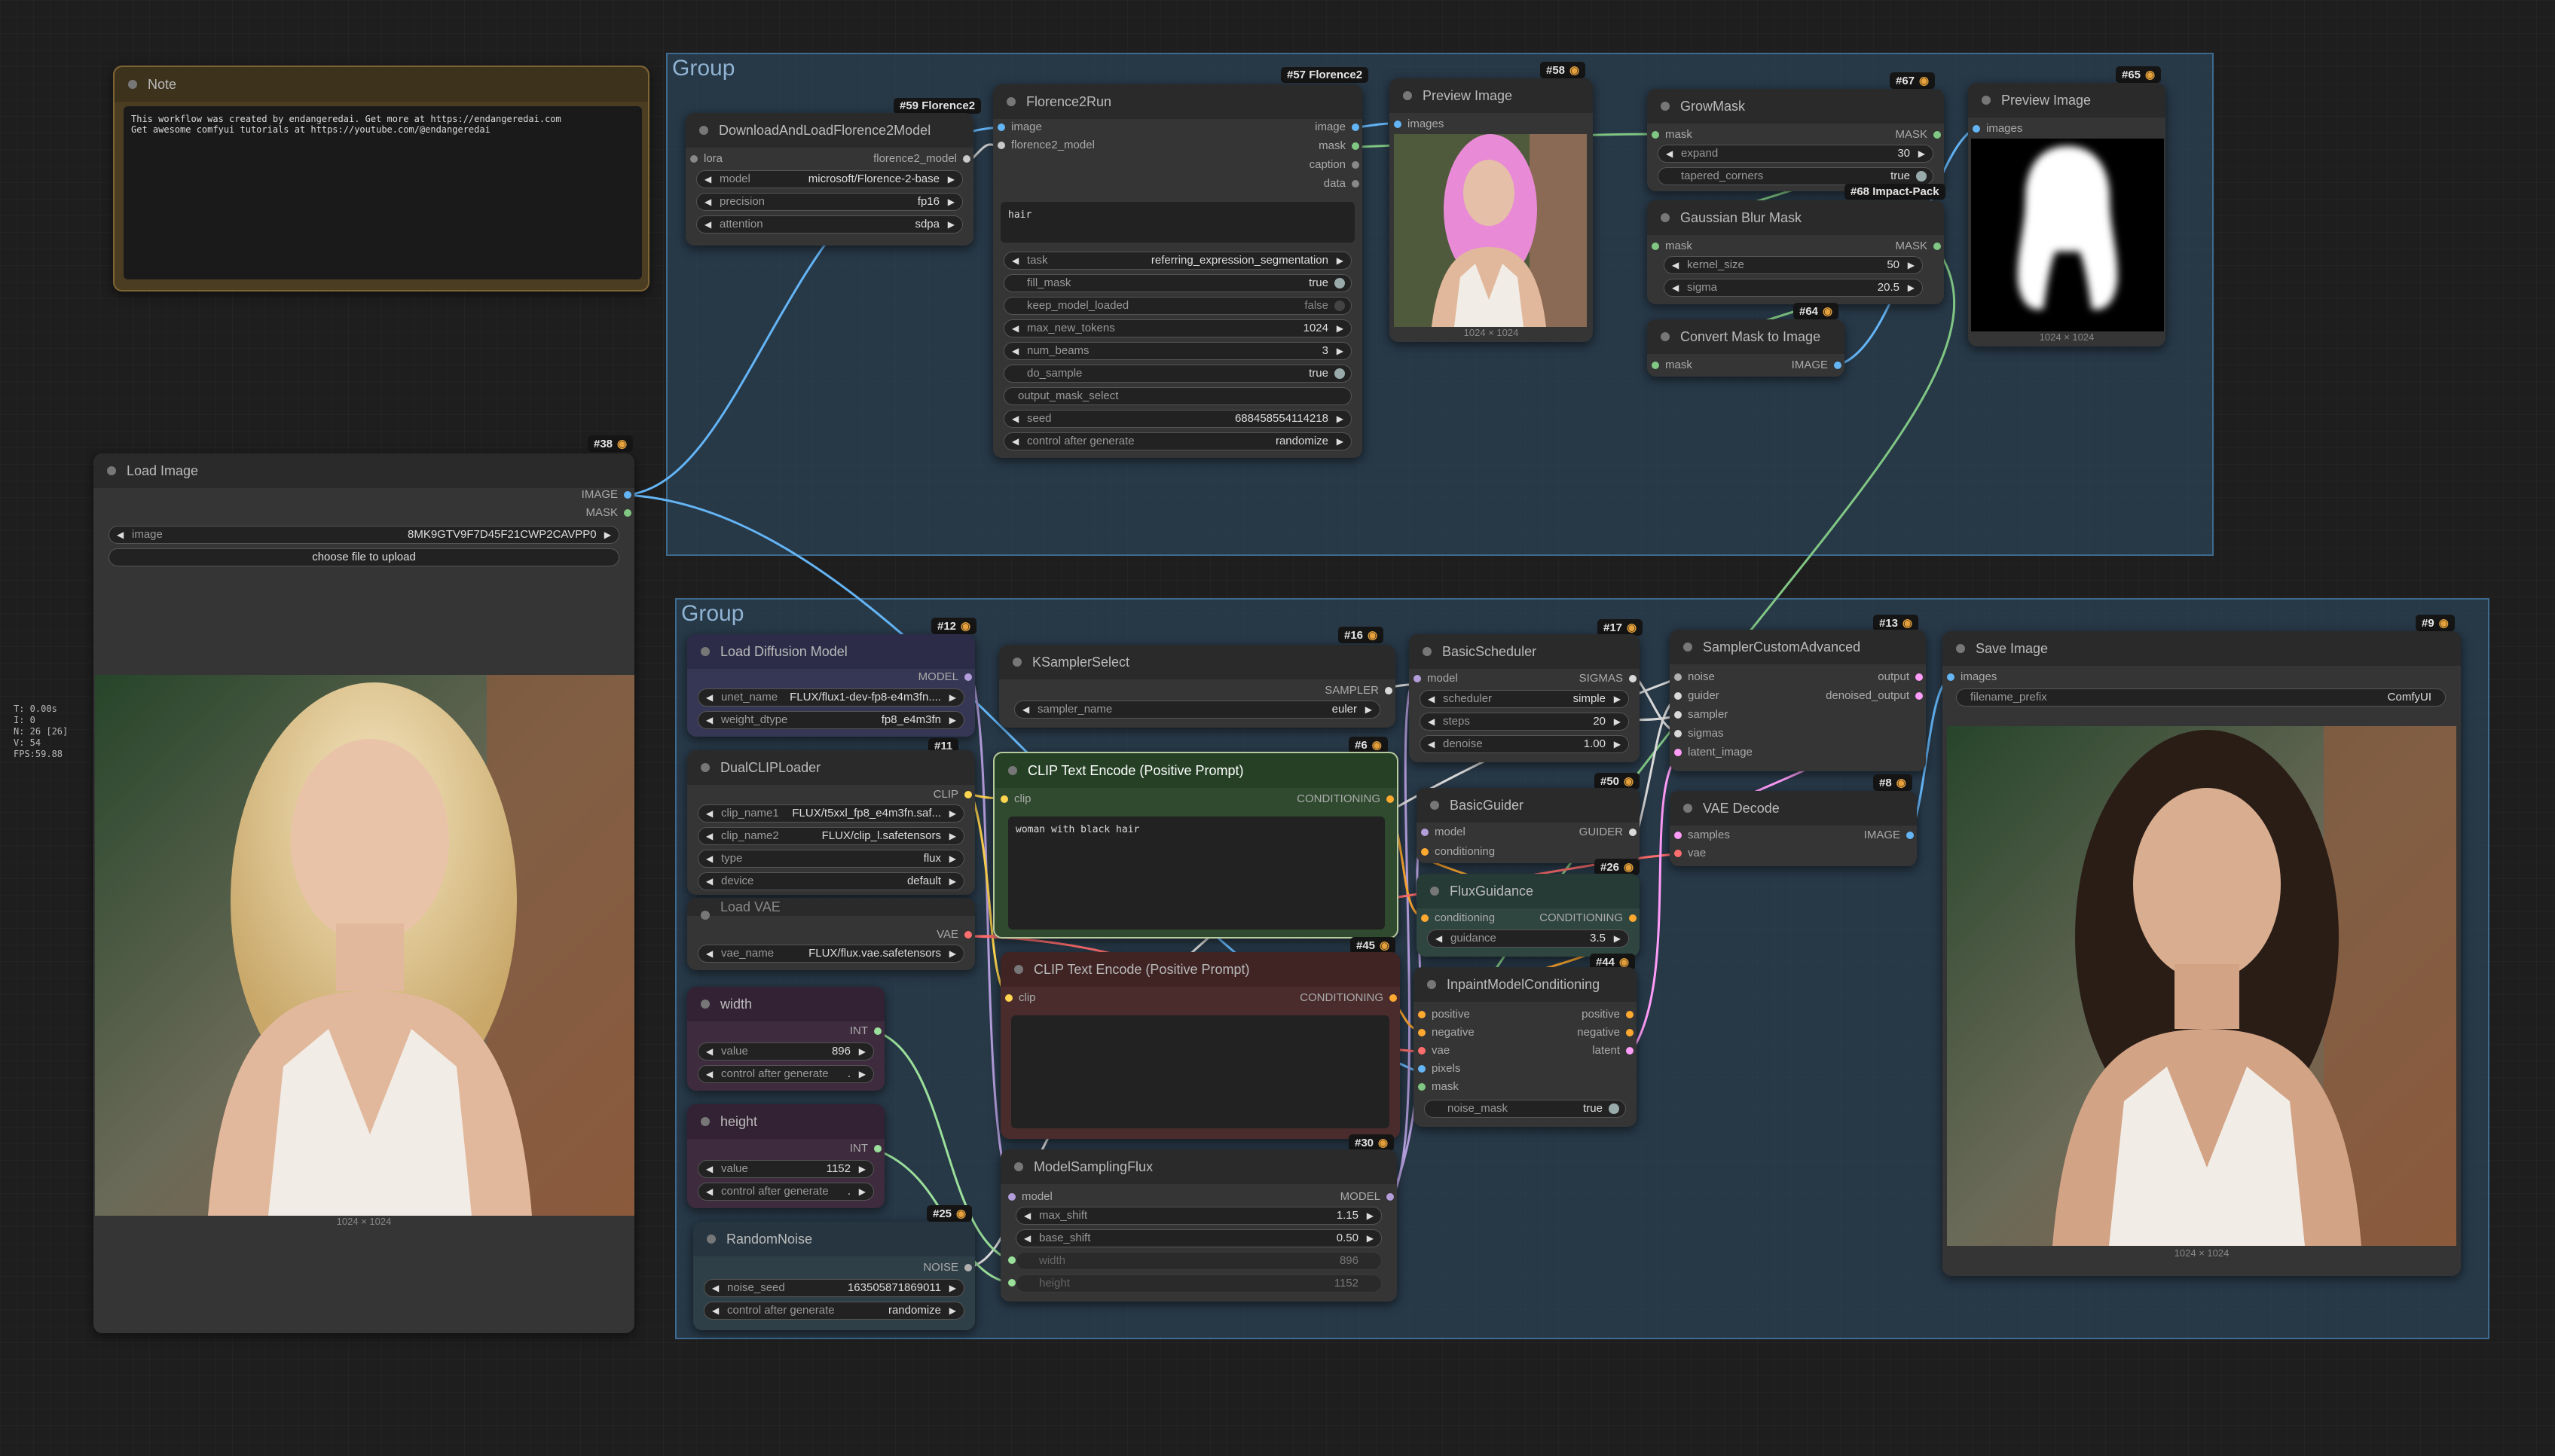  Describe the element at coordinates (381, 84) in the screenshot. I see `node-title: Note` at that location.